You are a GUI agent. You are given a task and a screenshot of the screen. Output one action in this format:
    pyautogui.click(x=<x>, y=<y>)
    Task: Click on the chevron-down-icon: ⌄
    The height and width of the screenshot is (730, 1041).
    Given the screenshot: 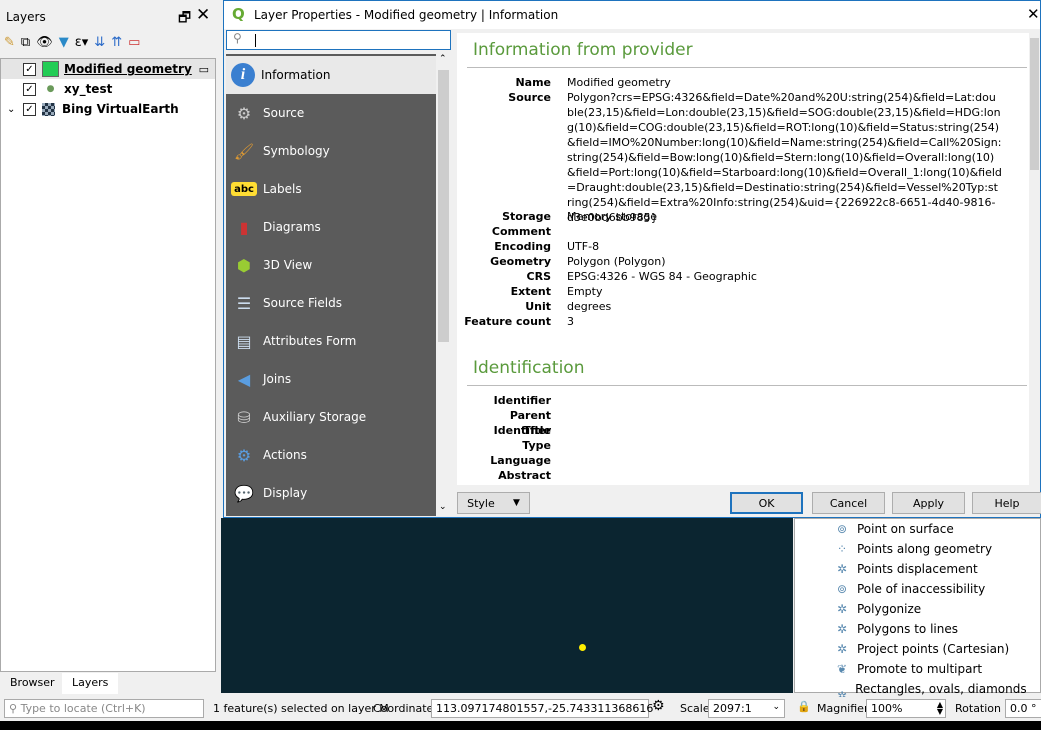 What is the action you would take?
    pyautogui.click(x=15, y=109)
    